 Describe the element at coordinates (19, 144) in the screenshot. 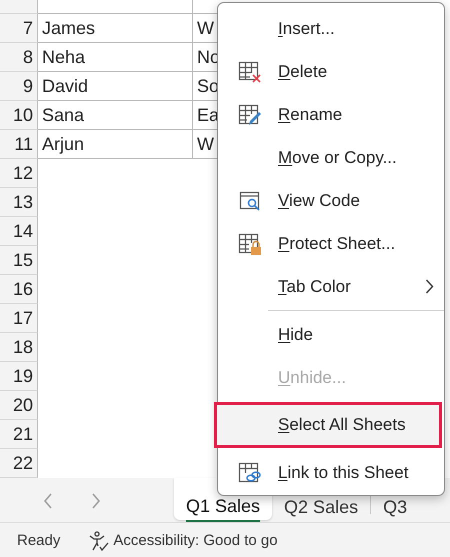

I see `row-header: 11` at that location.